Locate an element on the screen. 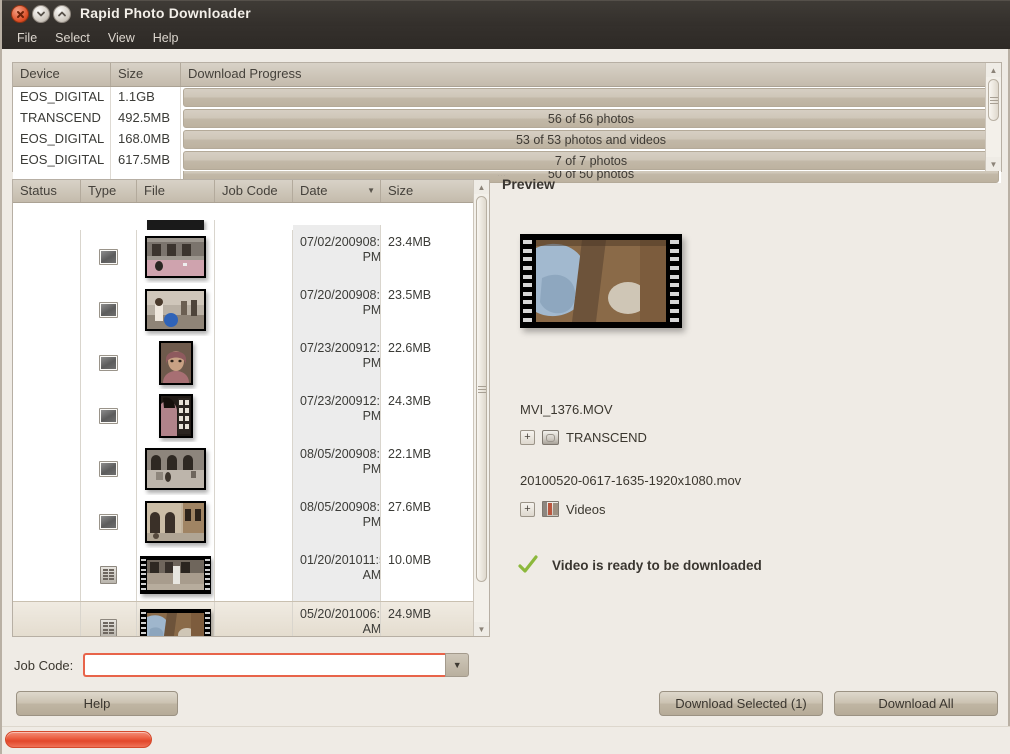 Image resolution: width=1010 pixels, height=754 pixels. device-table-header: Device Size Download Progress is located at coordinates (507, 75).